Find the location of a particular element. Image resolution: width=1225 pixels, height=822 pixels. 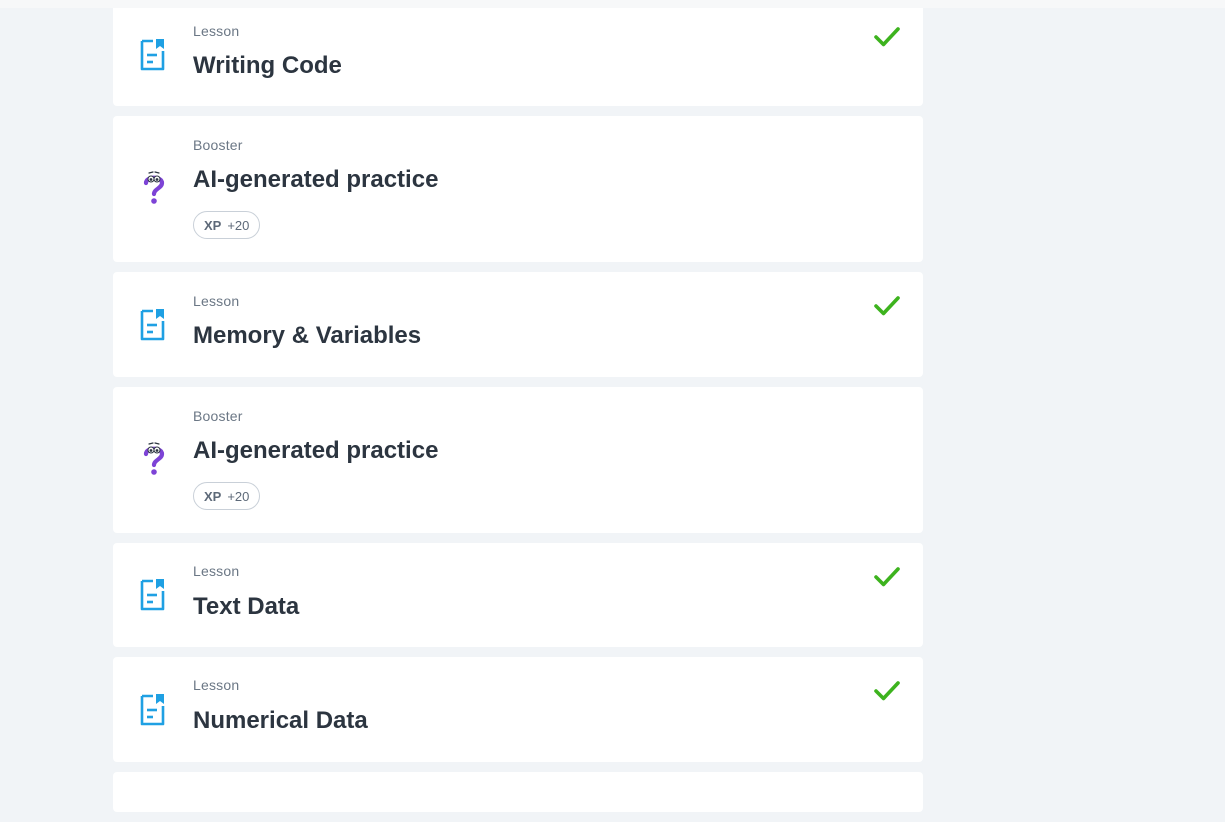

lesson-card-writing-code: Lesson Writing Code is located at coordinates (518, 57).